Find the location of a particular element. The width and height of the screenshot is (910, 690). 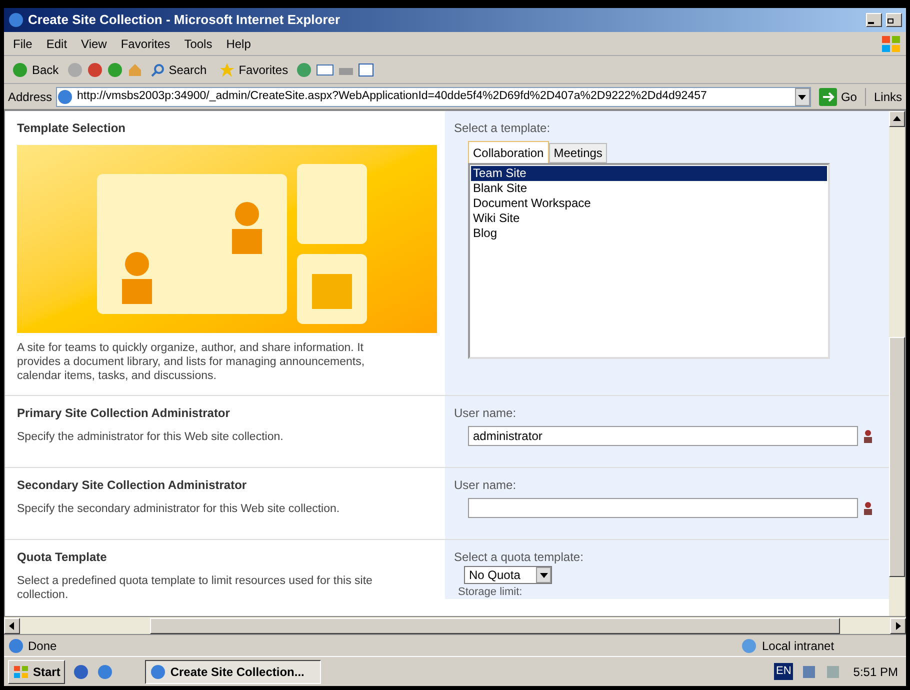

template-tab: Meetings is located at coordinates (578, 153).